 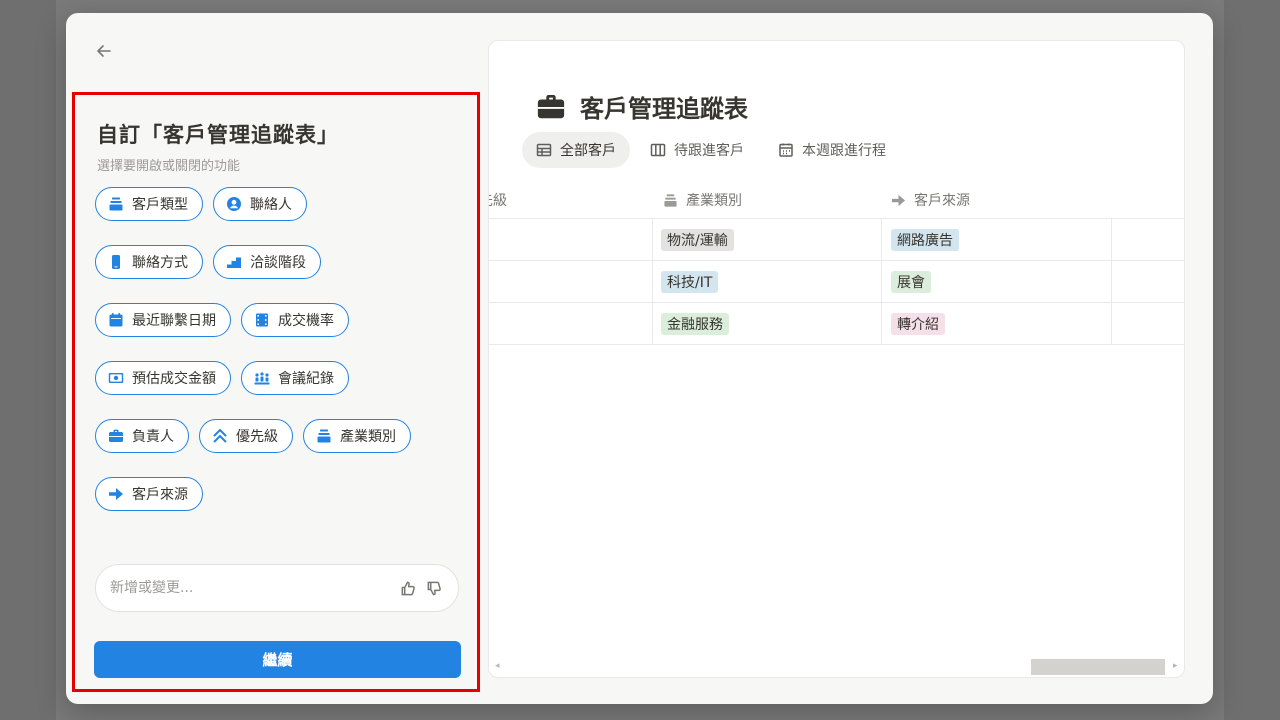 What do you see at coordinates (844, 151) in the screenshot?
I see `tab-label: 本週跟進行程` at bounding box center [844, 151].